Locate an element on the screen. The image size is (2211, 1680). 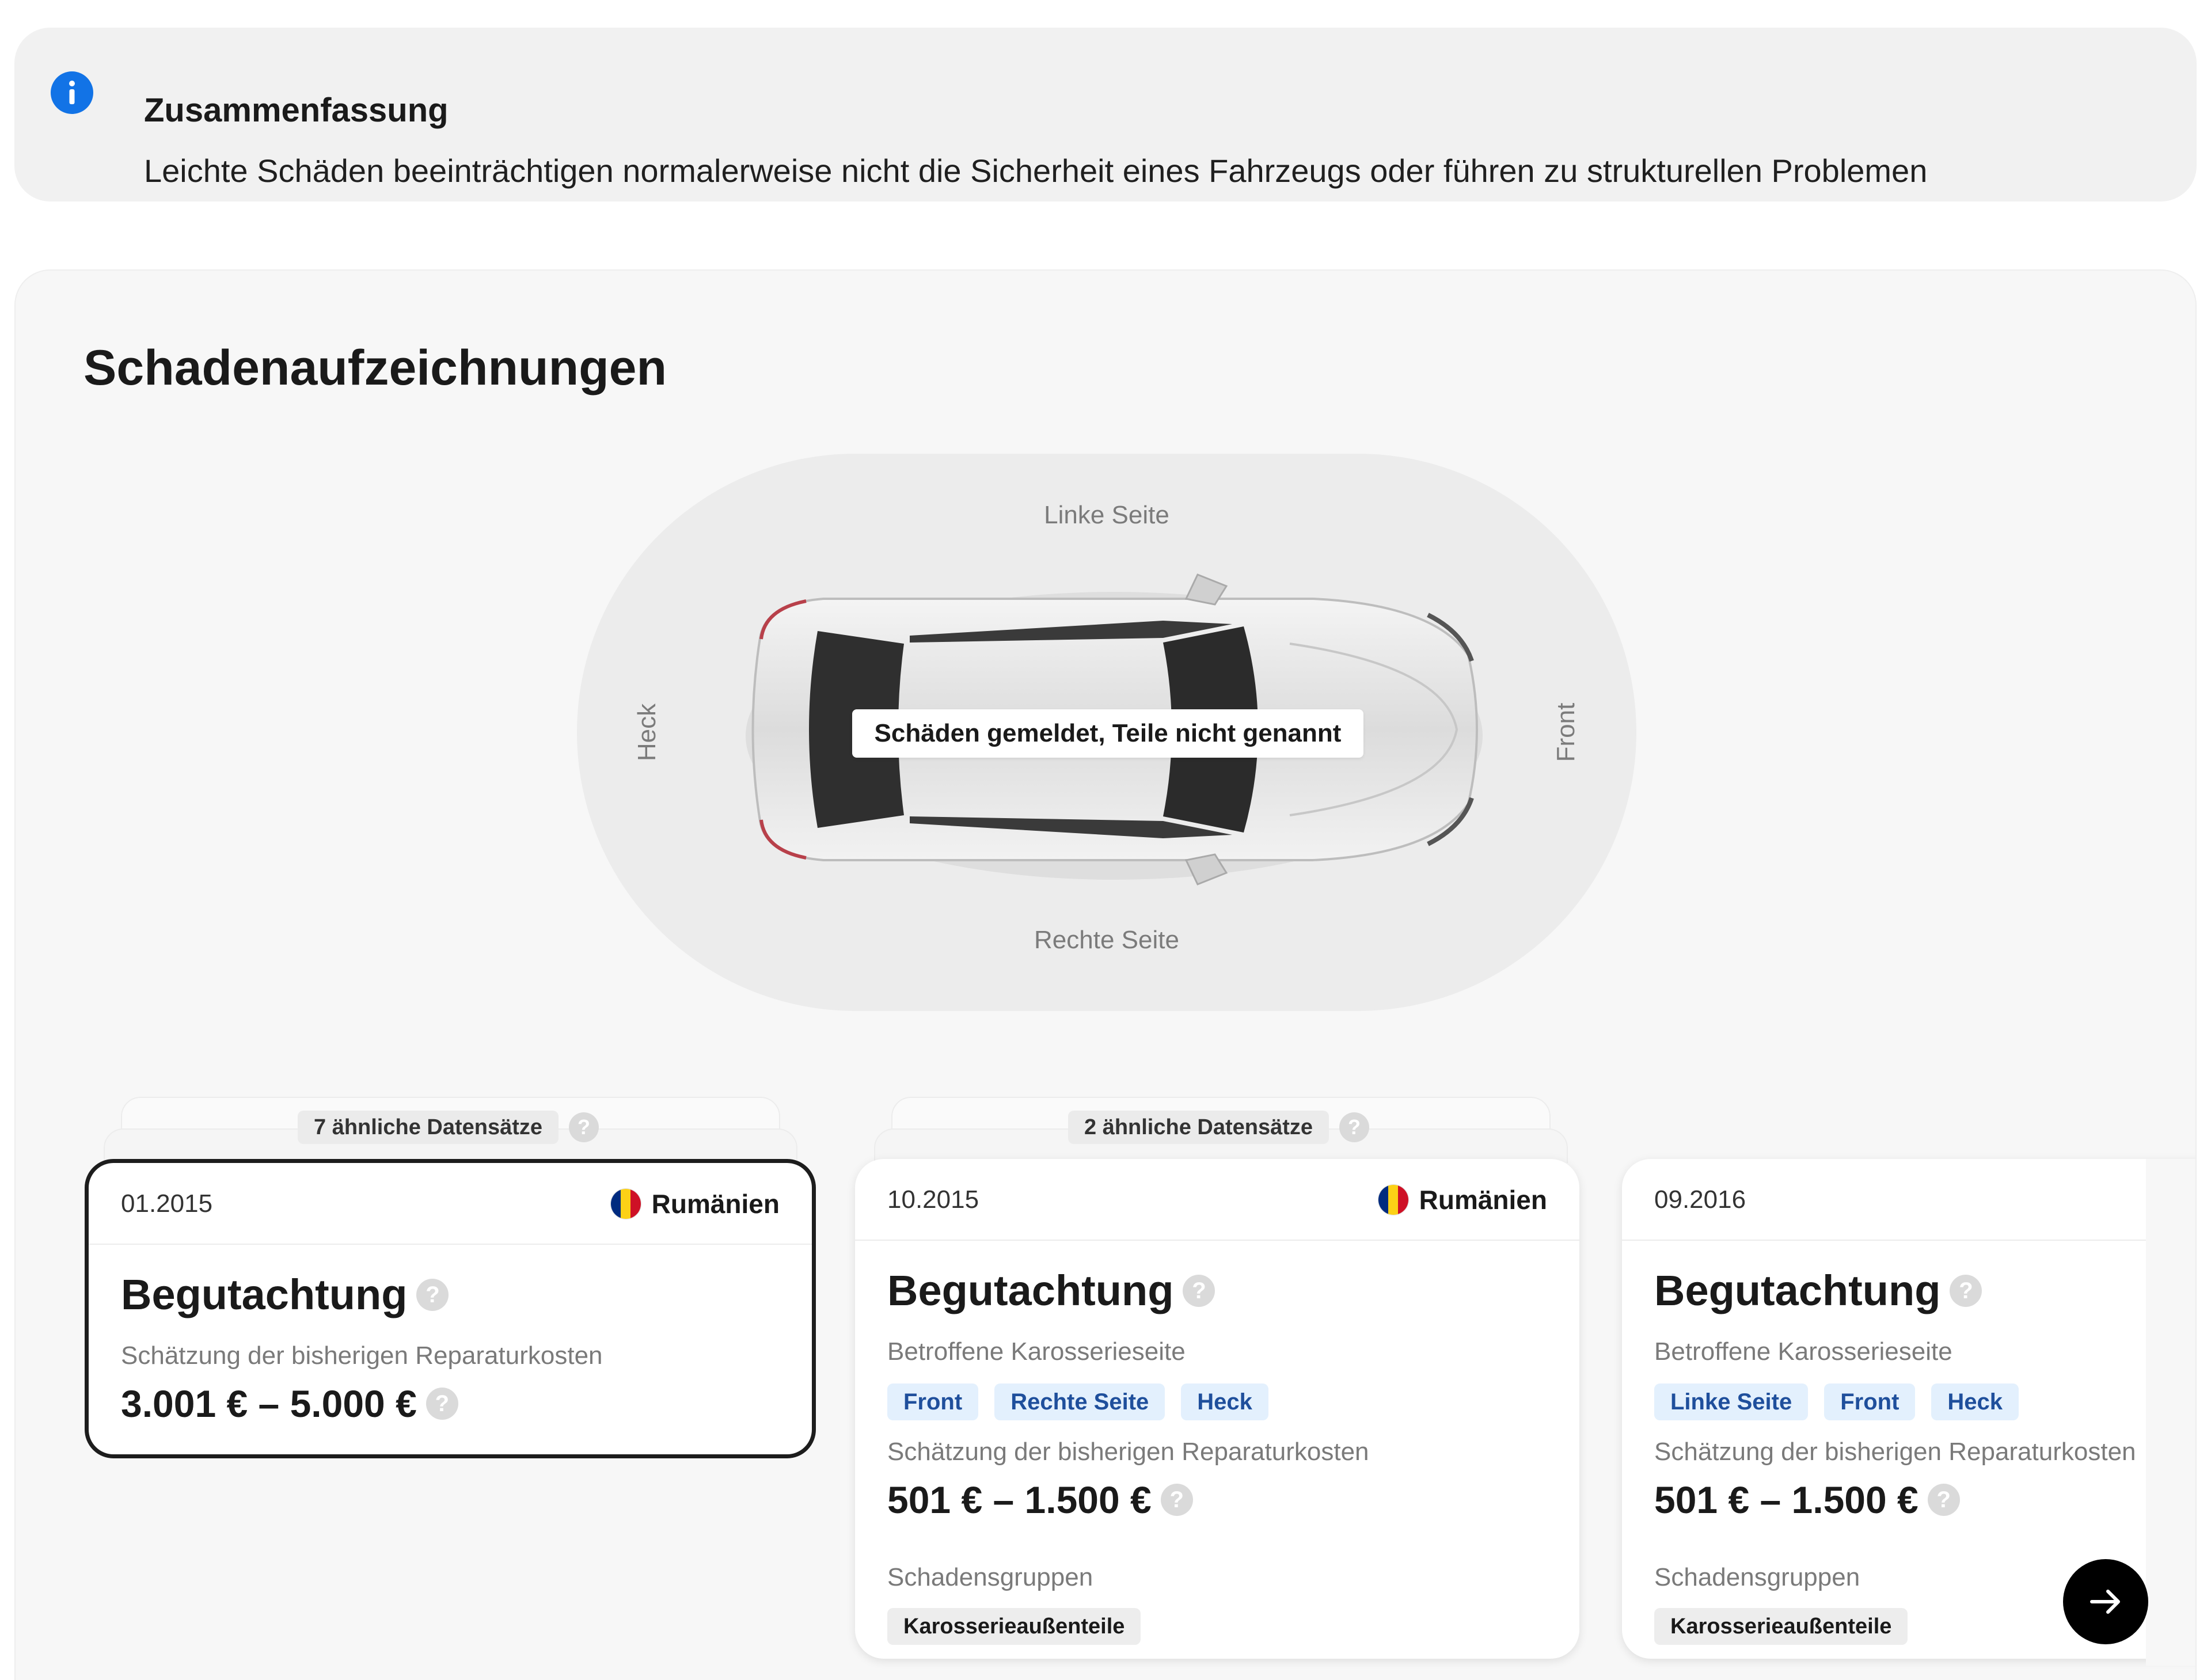
arrow-right-icon is located at coordinates (2105, 1602).